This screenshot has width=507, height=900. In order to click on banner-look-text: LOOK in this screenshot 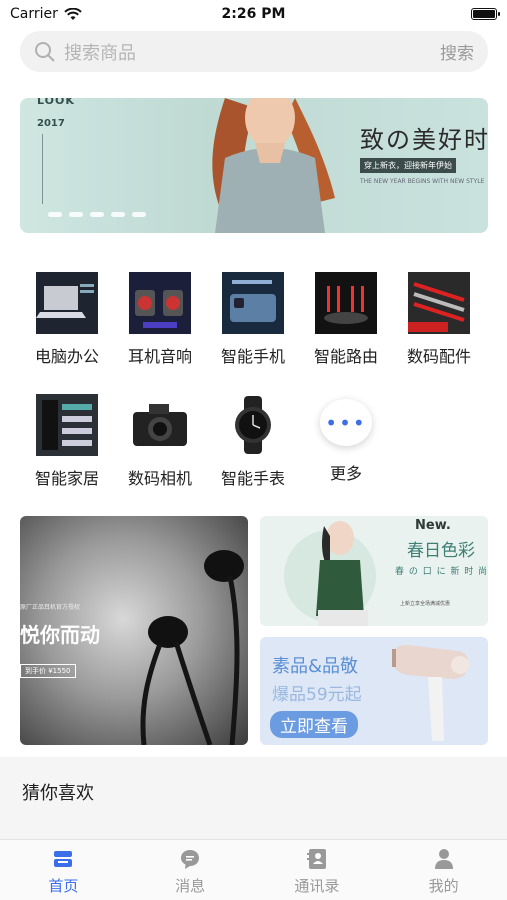, I will do `click(56, 102)`.